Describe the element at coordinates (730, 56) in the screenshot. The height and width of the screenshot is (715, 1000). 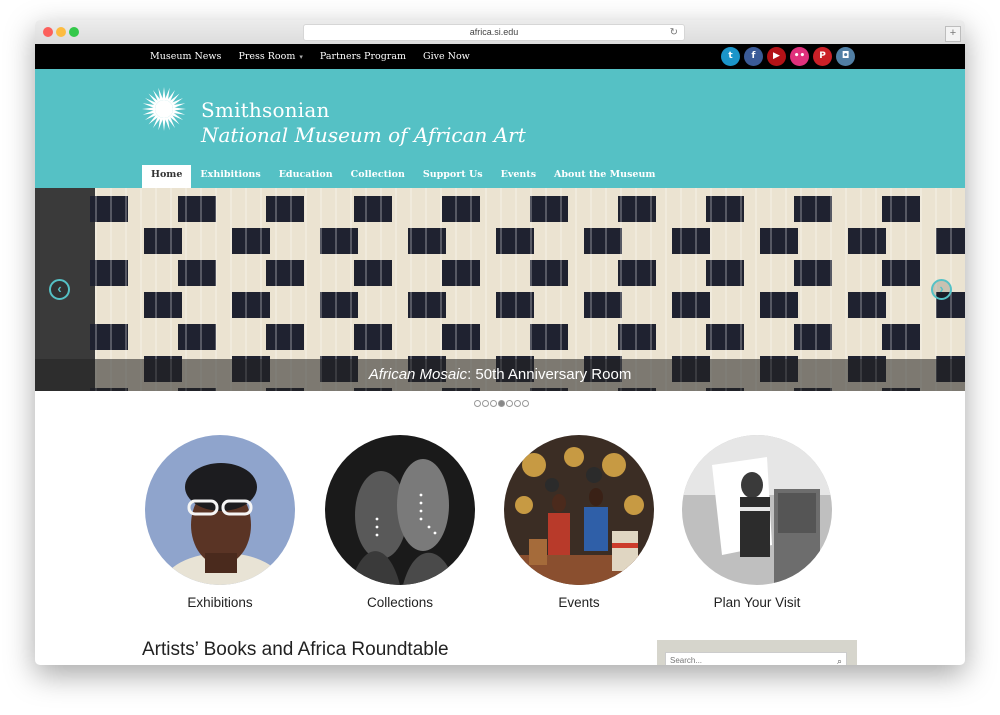
I see `twitter-icon: t` at that location.